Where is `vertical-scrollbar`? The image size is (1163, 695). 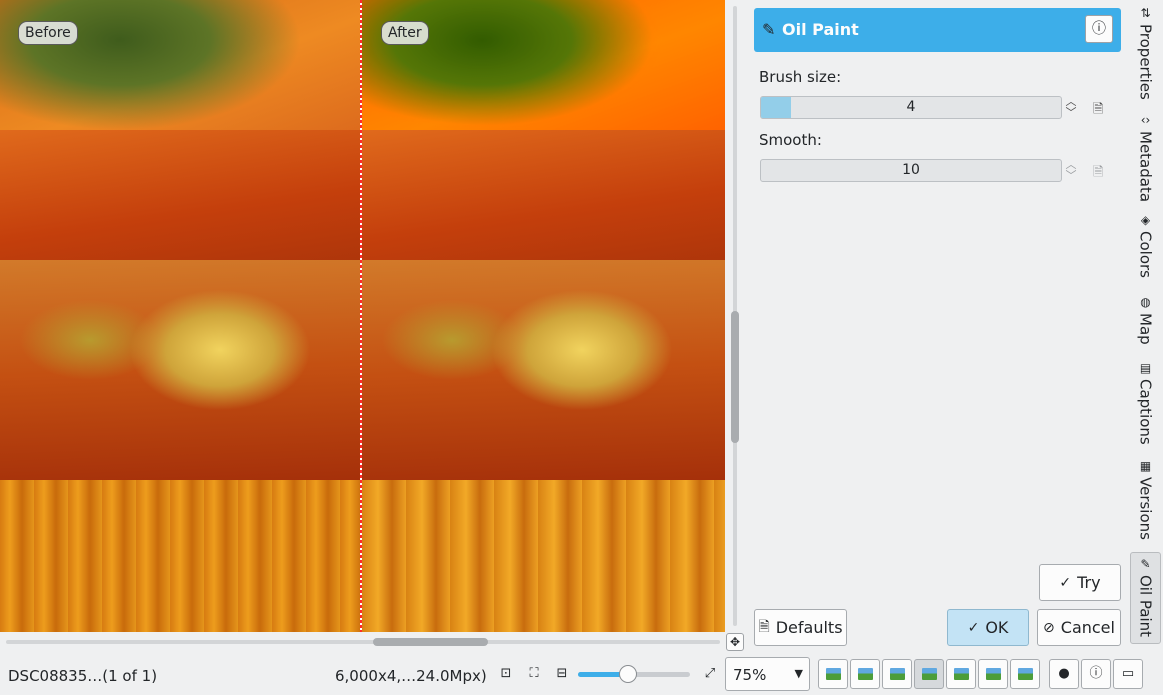
vertical-scrollbar is located at coordinates (735, 316).